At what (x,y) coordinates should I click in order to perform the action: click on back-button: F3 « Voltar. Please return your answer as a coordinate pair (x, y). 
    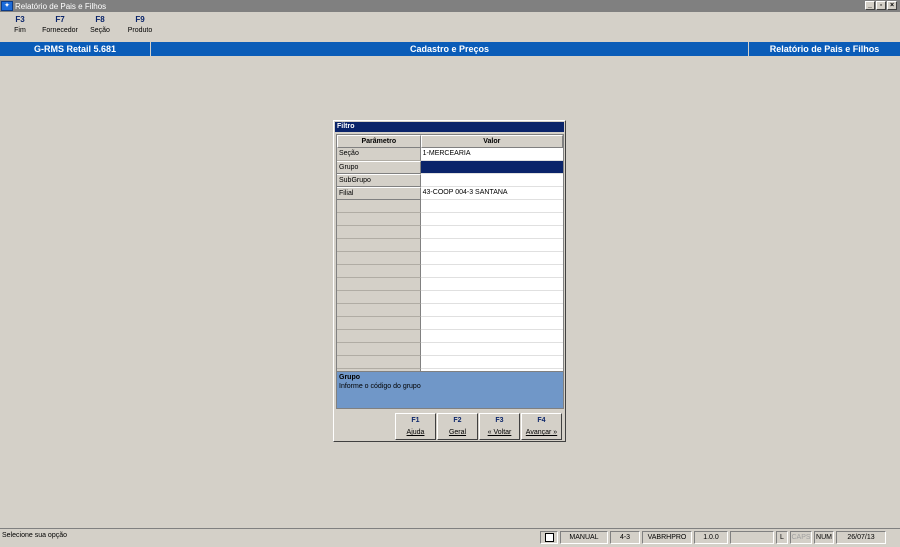
    Looking at the image, I should click on (499, 426).